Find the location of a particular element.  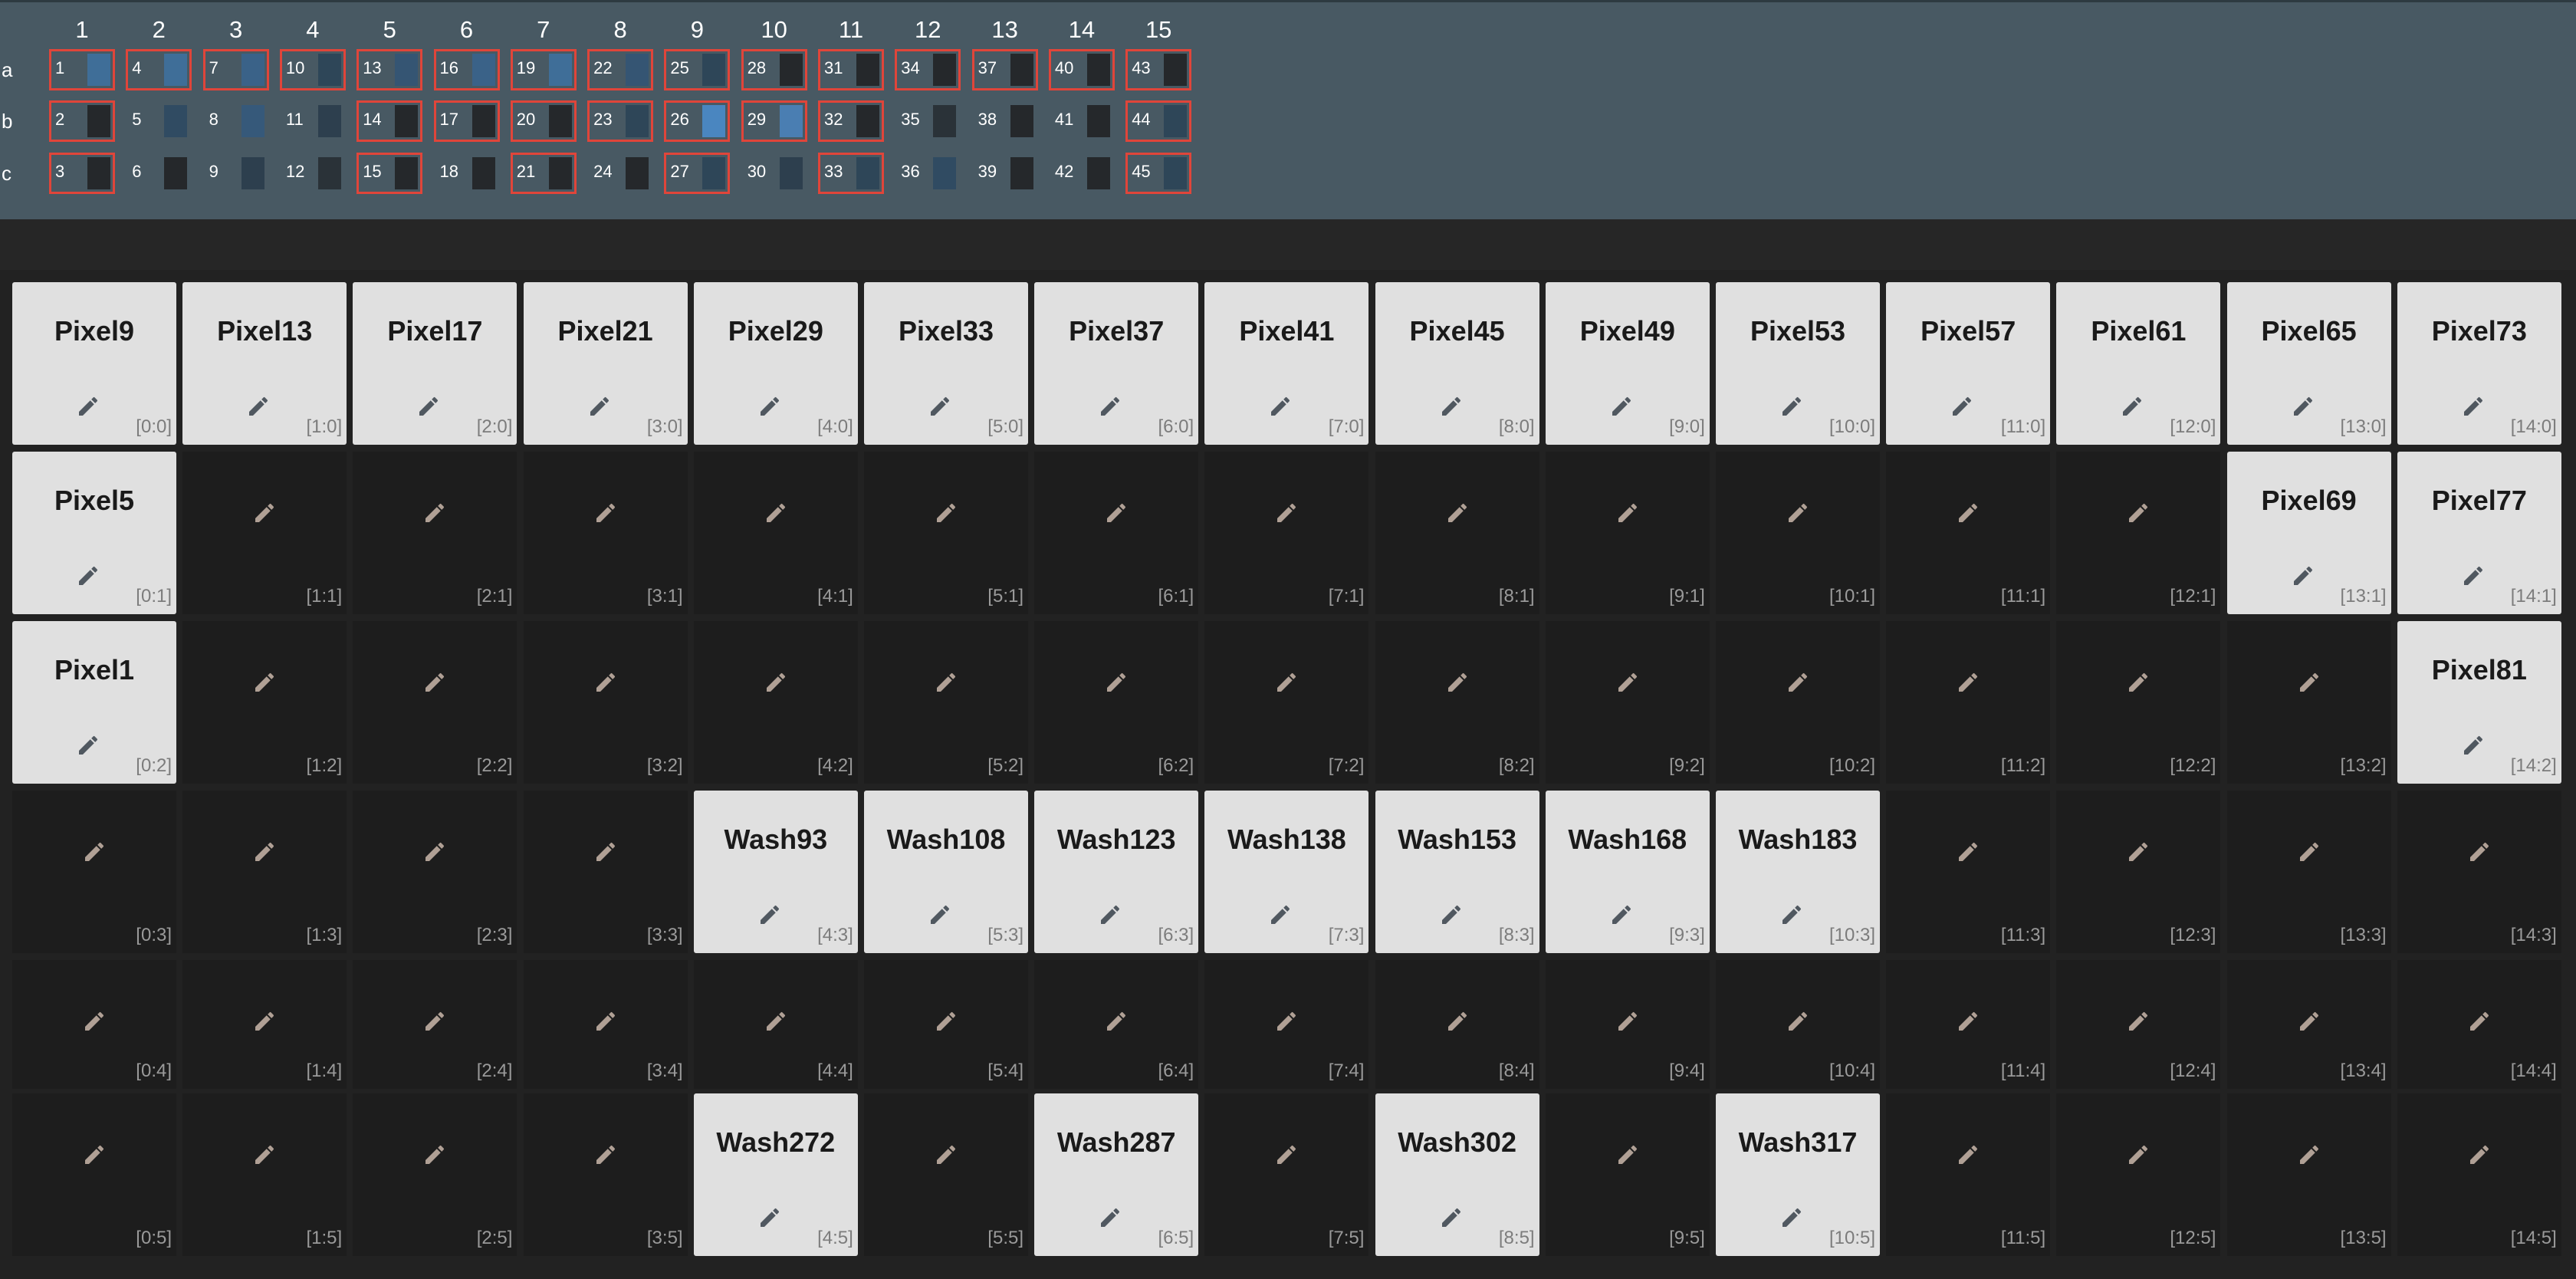

patch-slot: 27 is located at coordinates (698, 173).